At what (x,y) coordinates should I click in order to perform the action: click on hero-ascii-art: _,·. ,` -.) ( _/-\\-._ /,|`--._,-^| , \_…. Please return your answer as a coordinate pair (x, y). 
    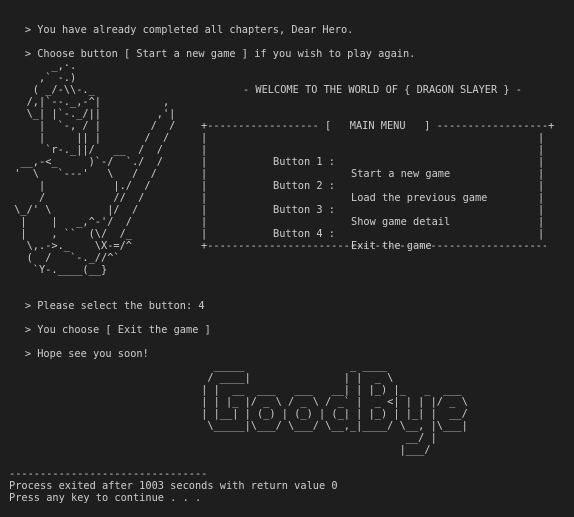
    Looking at the image, I should click on (95, 168).